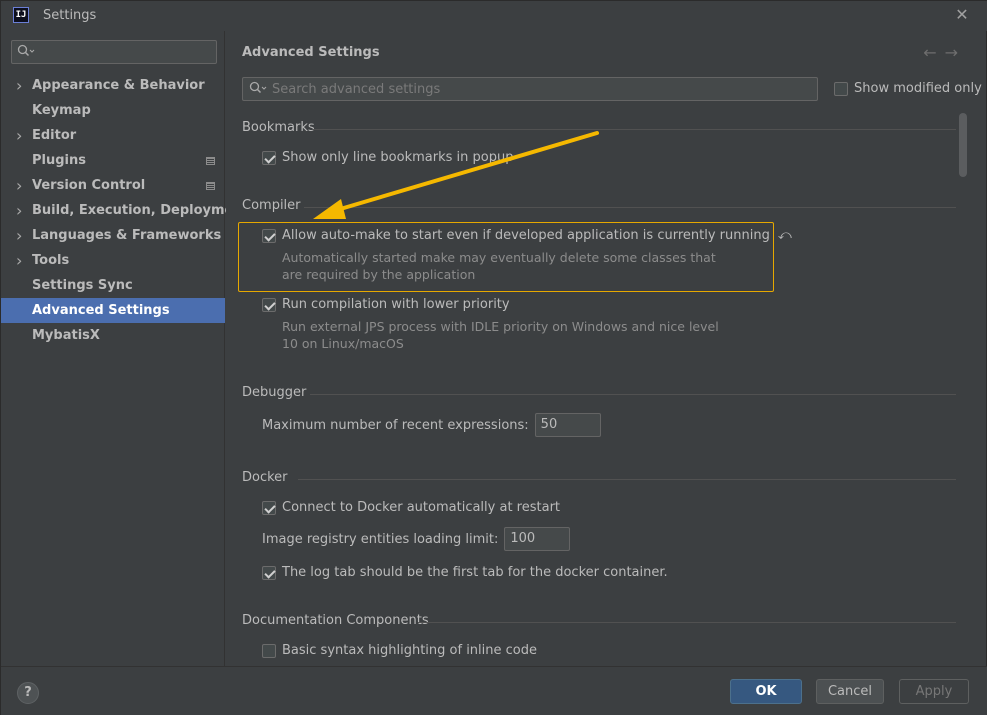 The width and height of the screenshot is (987, 715). I want to click on registry-limit-input: 100, so click(537, 539).